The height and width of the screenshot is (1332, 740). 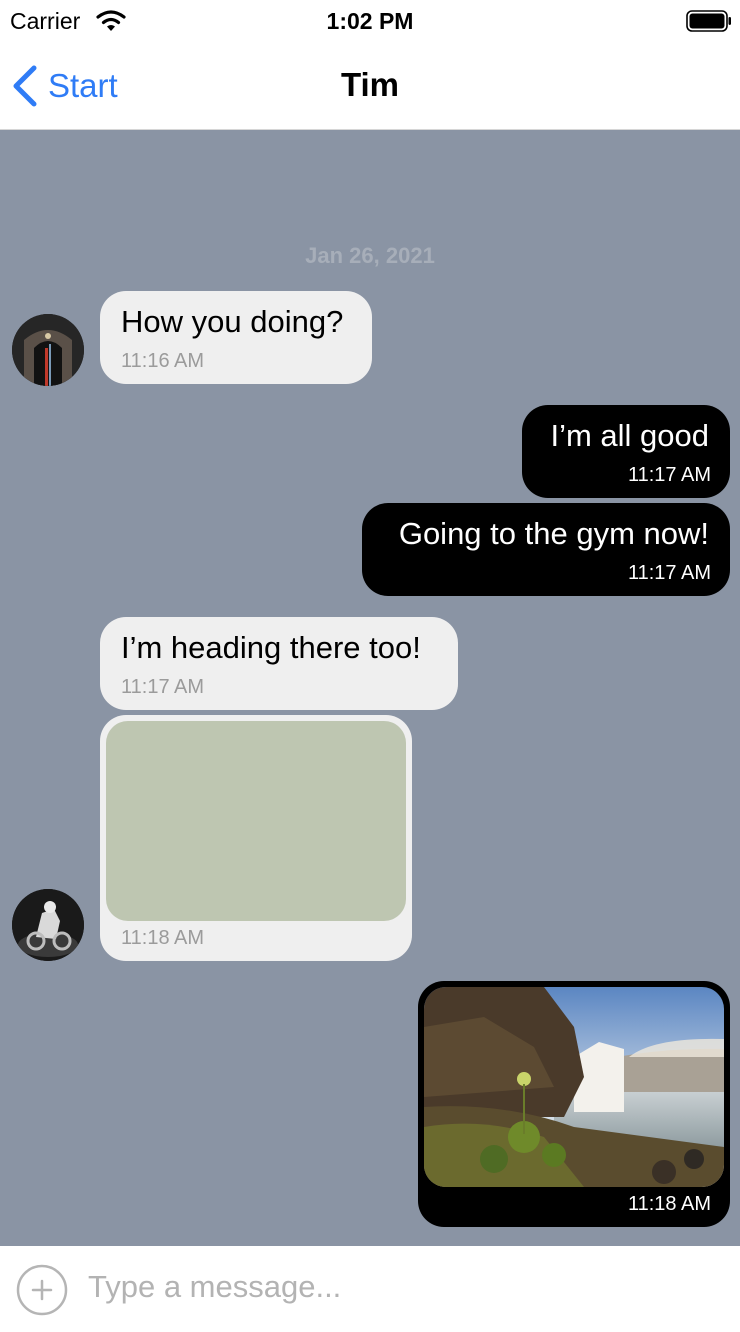 I want to click on status-bar: Carrier 1:02 PM, so click(x=370, y=22).